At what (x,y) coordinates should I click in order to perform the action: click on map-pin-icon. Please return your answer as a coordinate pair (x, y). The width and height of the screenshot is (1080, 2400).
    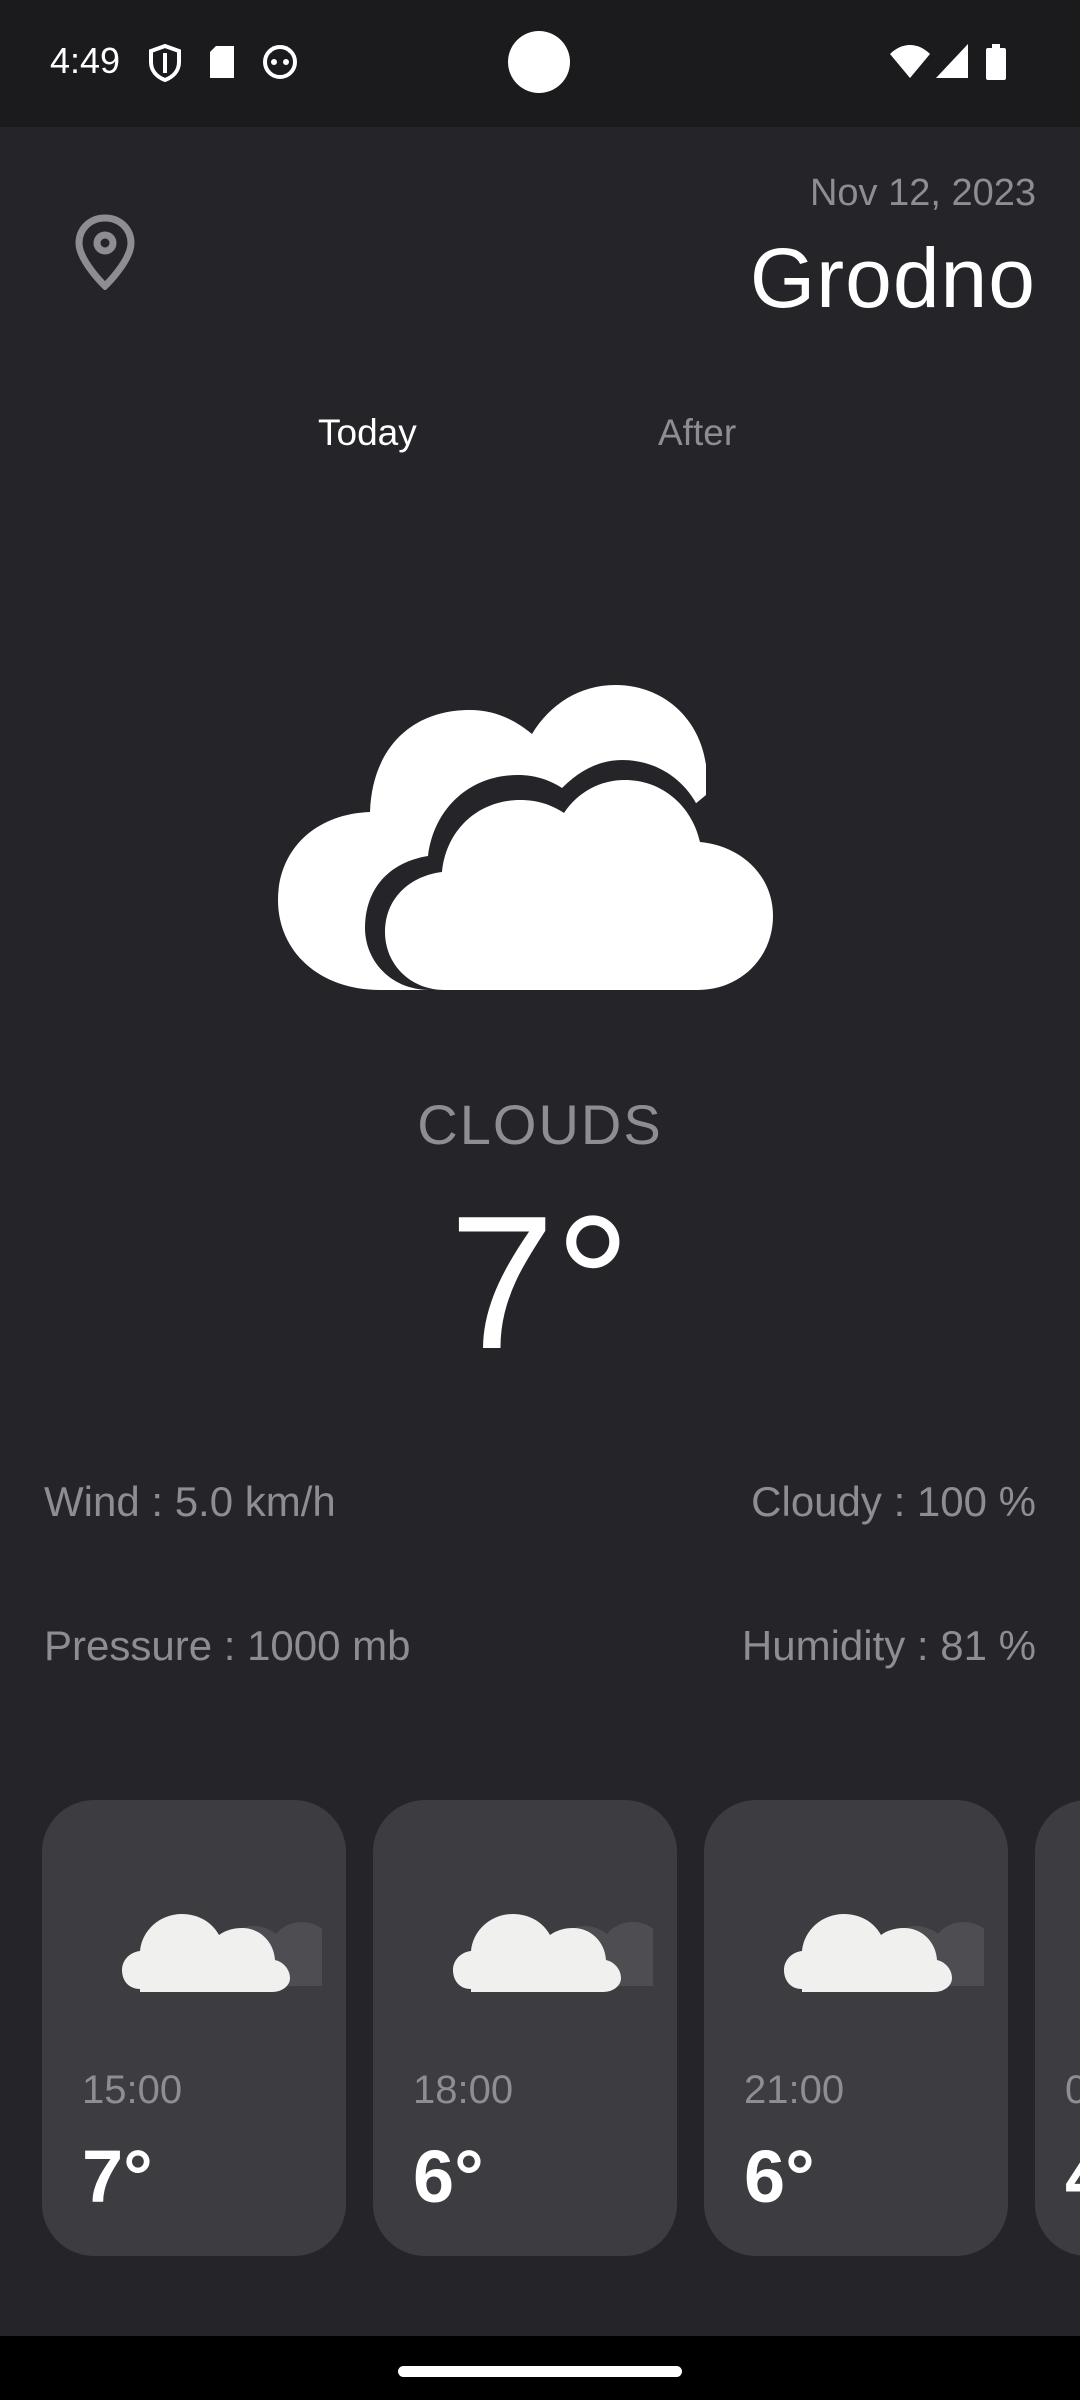
    Looking at the image, I should click on (105, 252).